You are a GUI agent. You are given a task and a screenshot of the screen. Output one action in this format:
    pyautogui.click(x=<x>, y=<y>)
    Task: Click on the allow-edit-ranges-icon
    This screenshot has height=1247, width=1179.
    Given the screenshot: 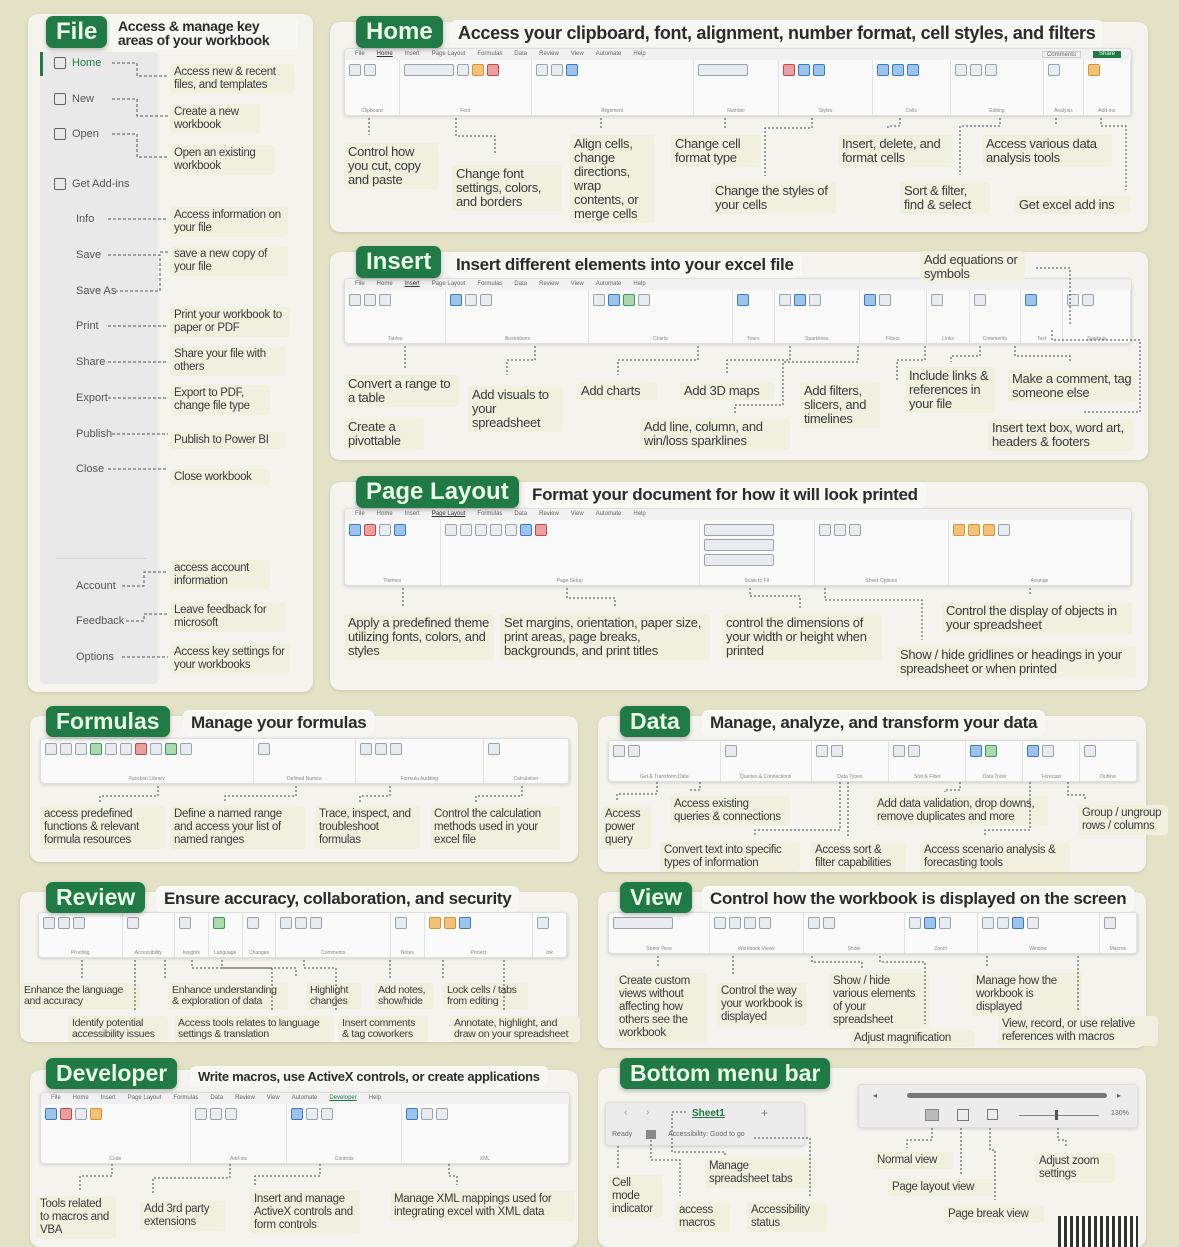 What is the action you would take?
    pyautogui.click(x=464, y=923)
    